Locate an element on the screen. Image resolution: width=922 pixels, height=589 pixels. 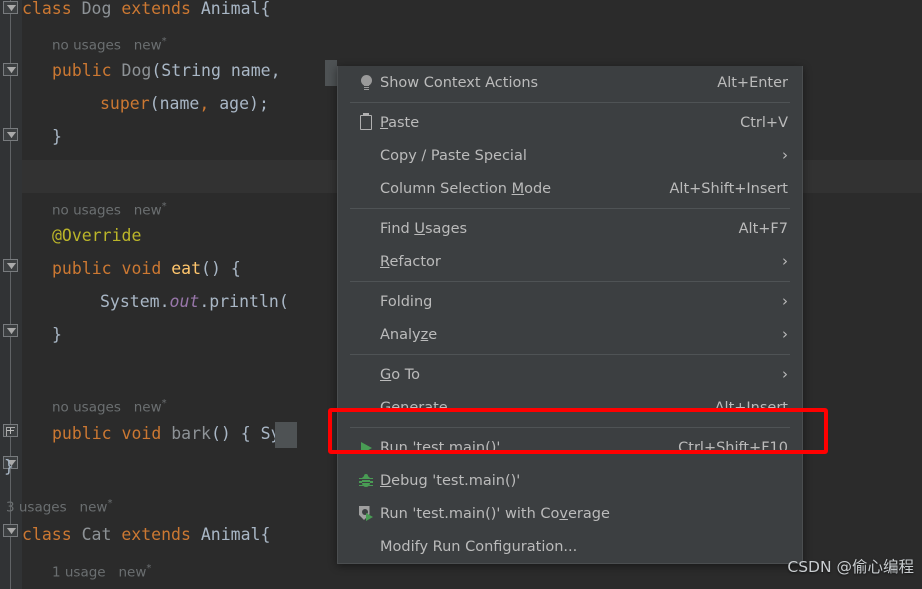
code-line: System.out.println( is located at coordinates (194, 301).